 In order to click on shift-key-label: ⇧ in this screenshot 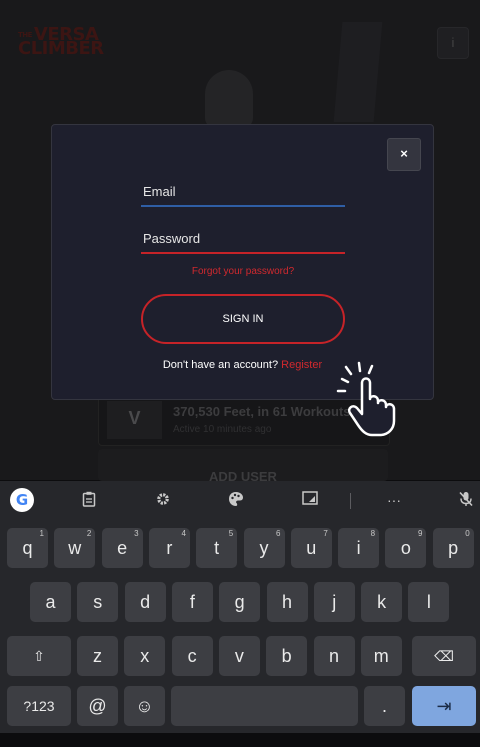, I will do `click(39, 656)`.